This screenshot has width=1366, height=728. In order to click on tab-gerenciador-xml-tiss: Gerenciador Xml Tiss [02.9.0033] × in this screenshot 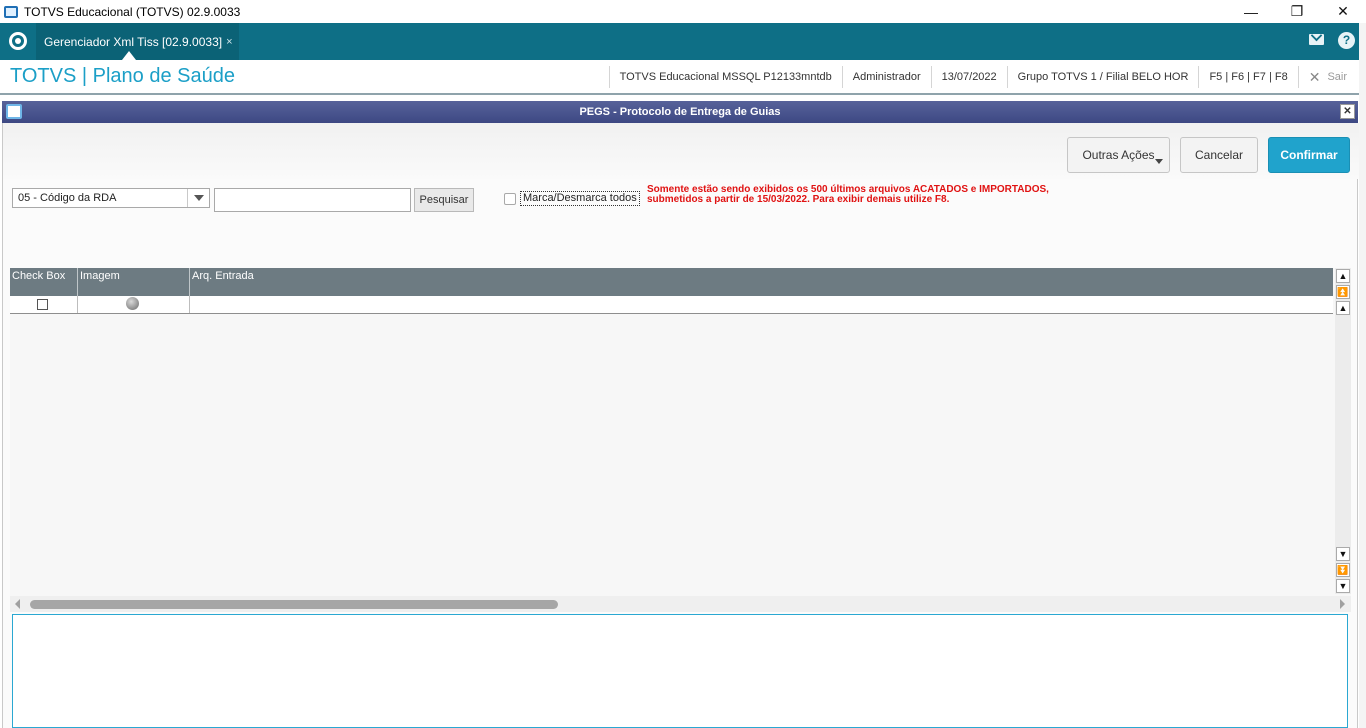, I will do `click(137, 41)`.